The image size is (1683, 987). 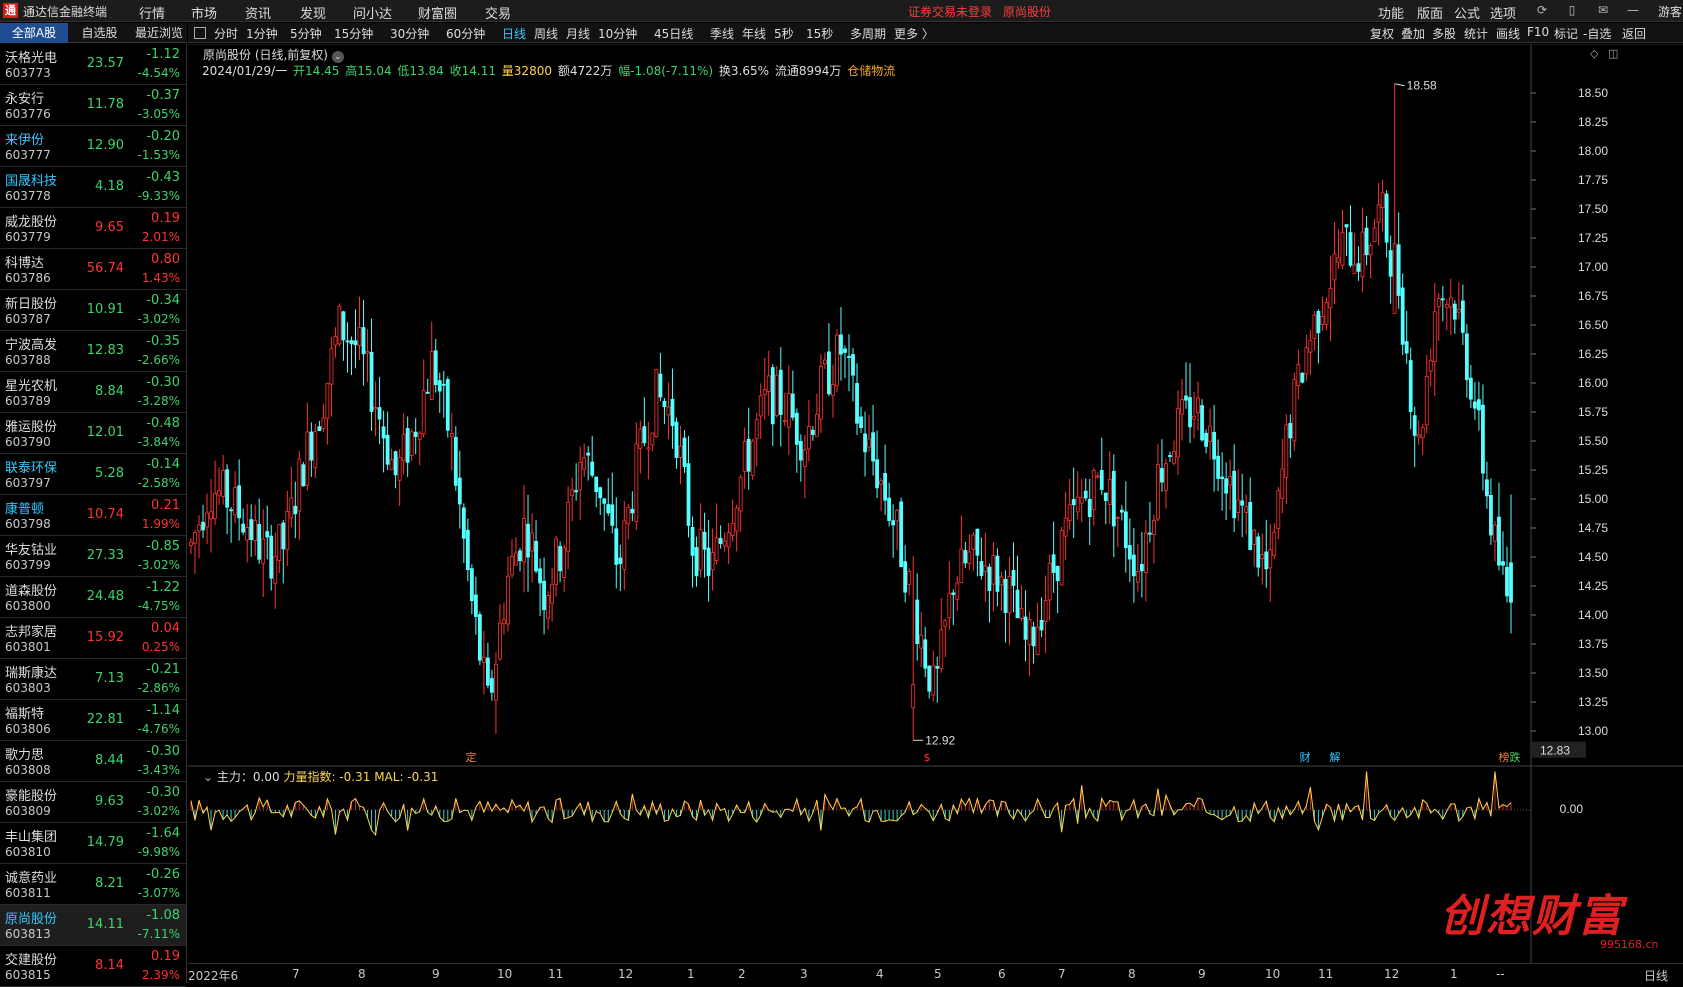 What do you see at coordinates (1634, 33) in the screenshot?
I see `tool-button: 返回` at bounding box center [1634, 33].